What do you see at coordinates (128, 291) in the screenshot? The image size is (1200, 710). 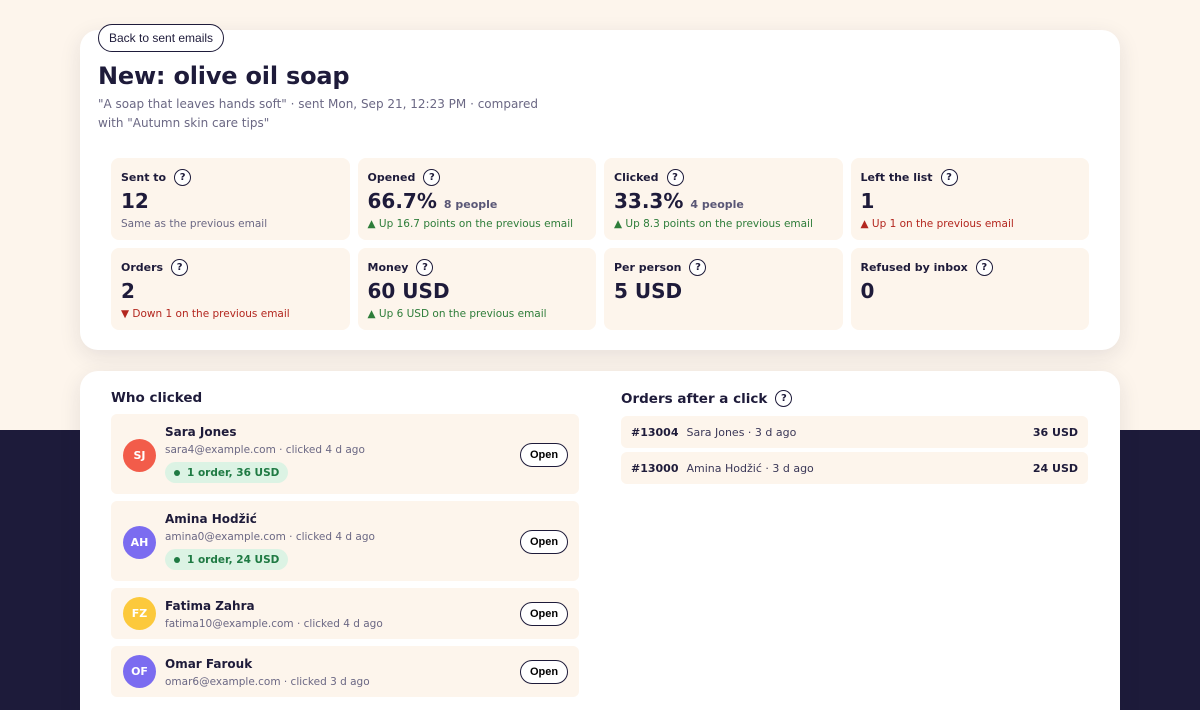 I see `stat-value-number: 2` at bounding box center [128, 291].